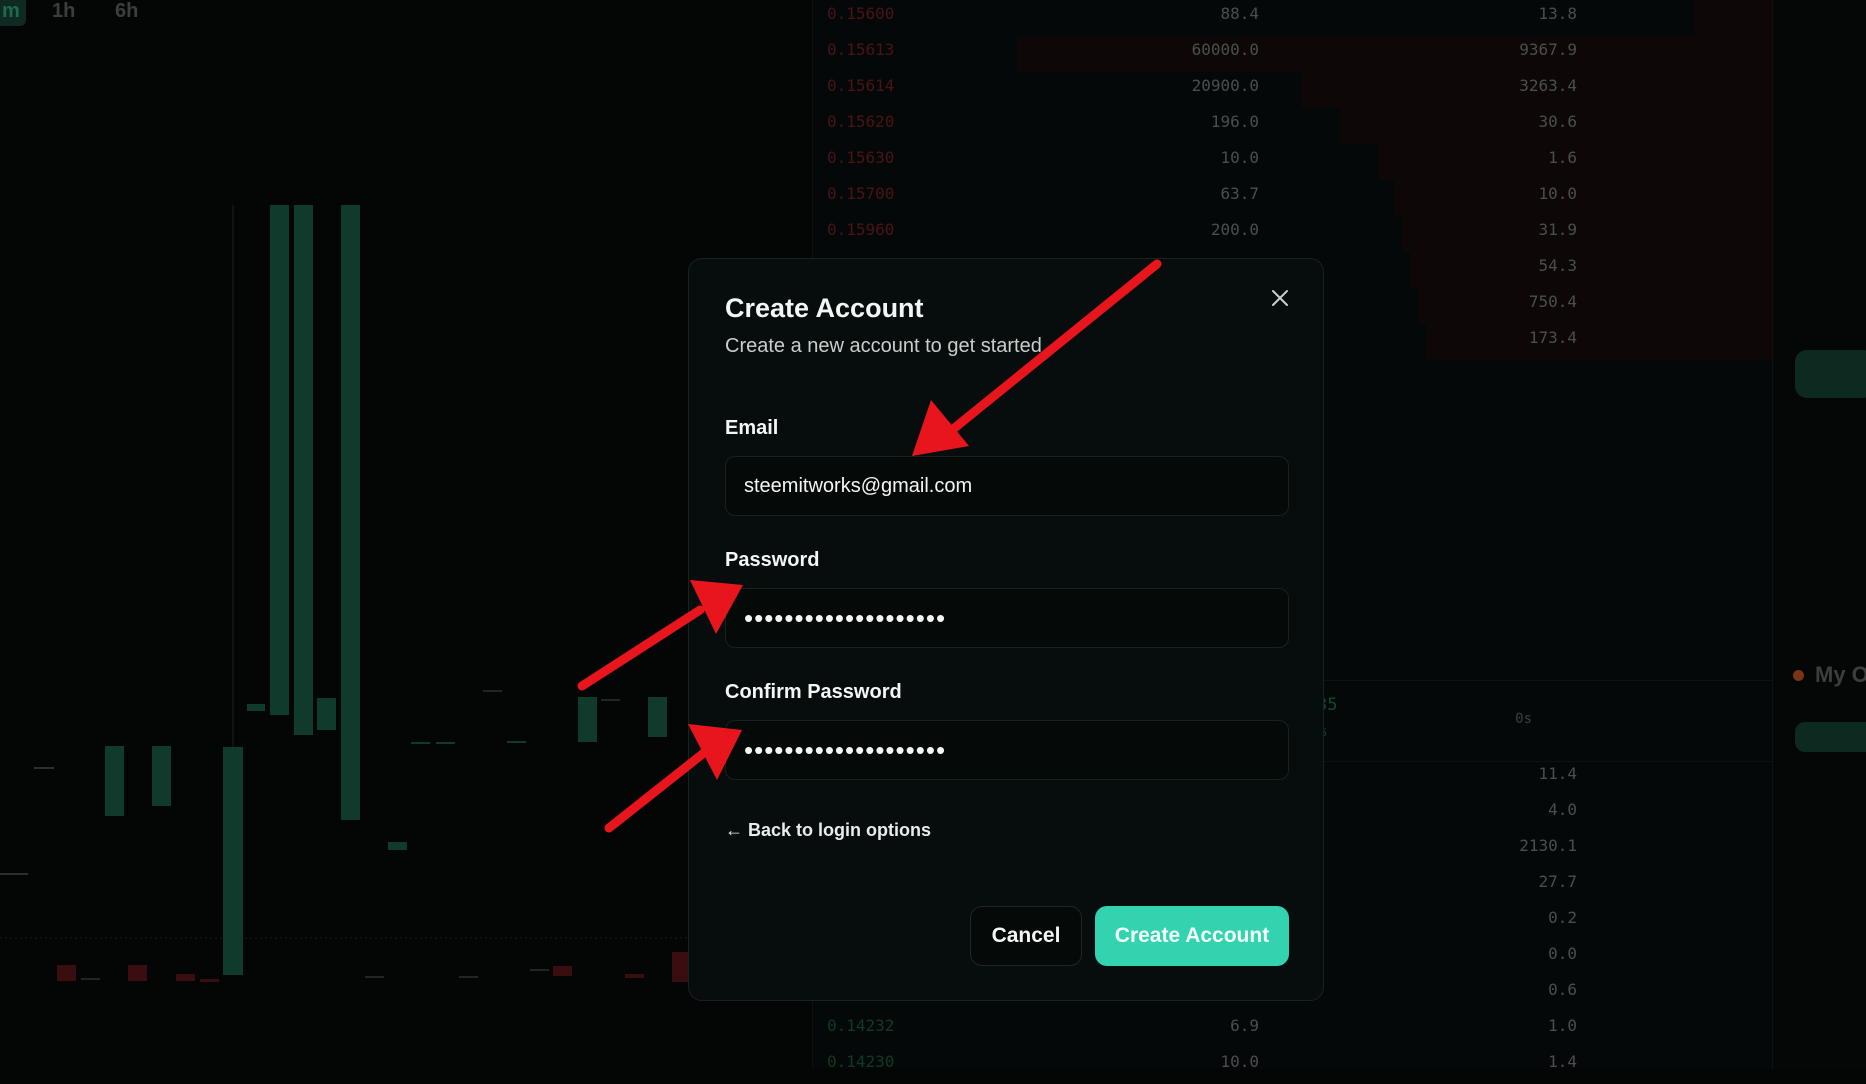 This screenshot has height=1084, width=1866. What do you see at coordinates (1244, 1025) in the screenshot?
I see `row-amount: 6.9` at bounding box center [1244, 1025].